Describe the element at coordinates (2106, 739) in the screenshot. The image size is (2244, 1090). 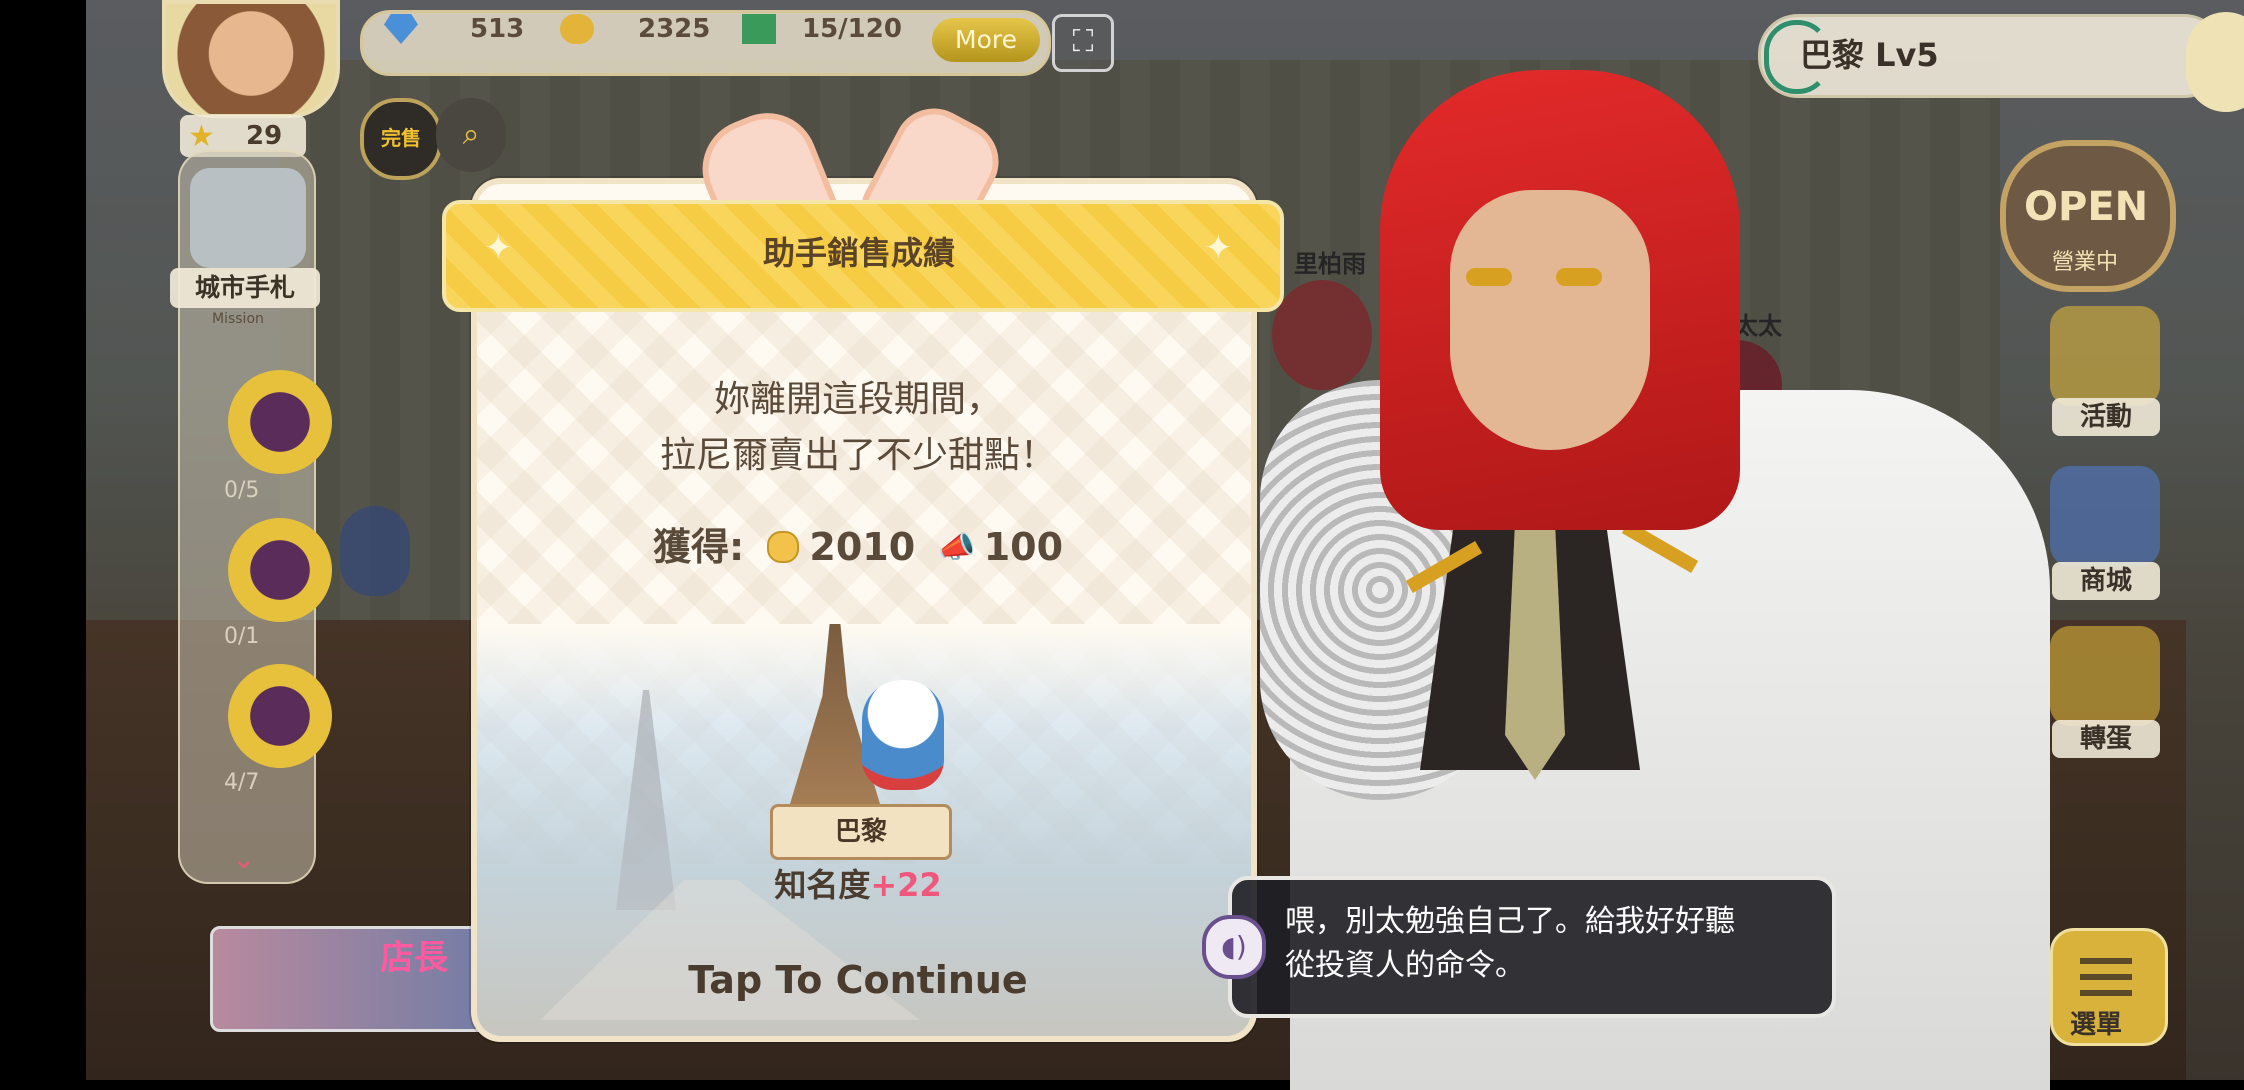
I see `gacha-button: 轉蛋` at that location.